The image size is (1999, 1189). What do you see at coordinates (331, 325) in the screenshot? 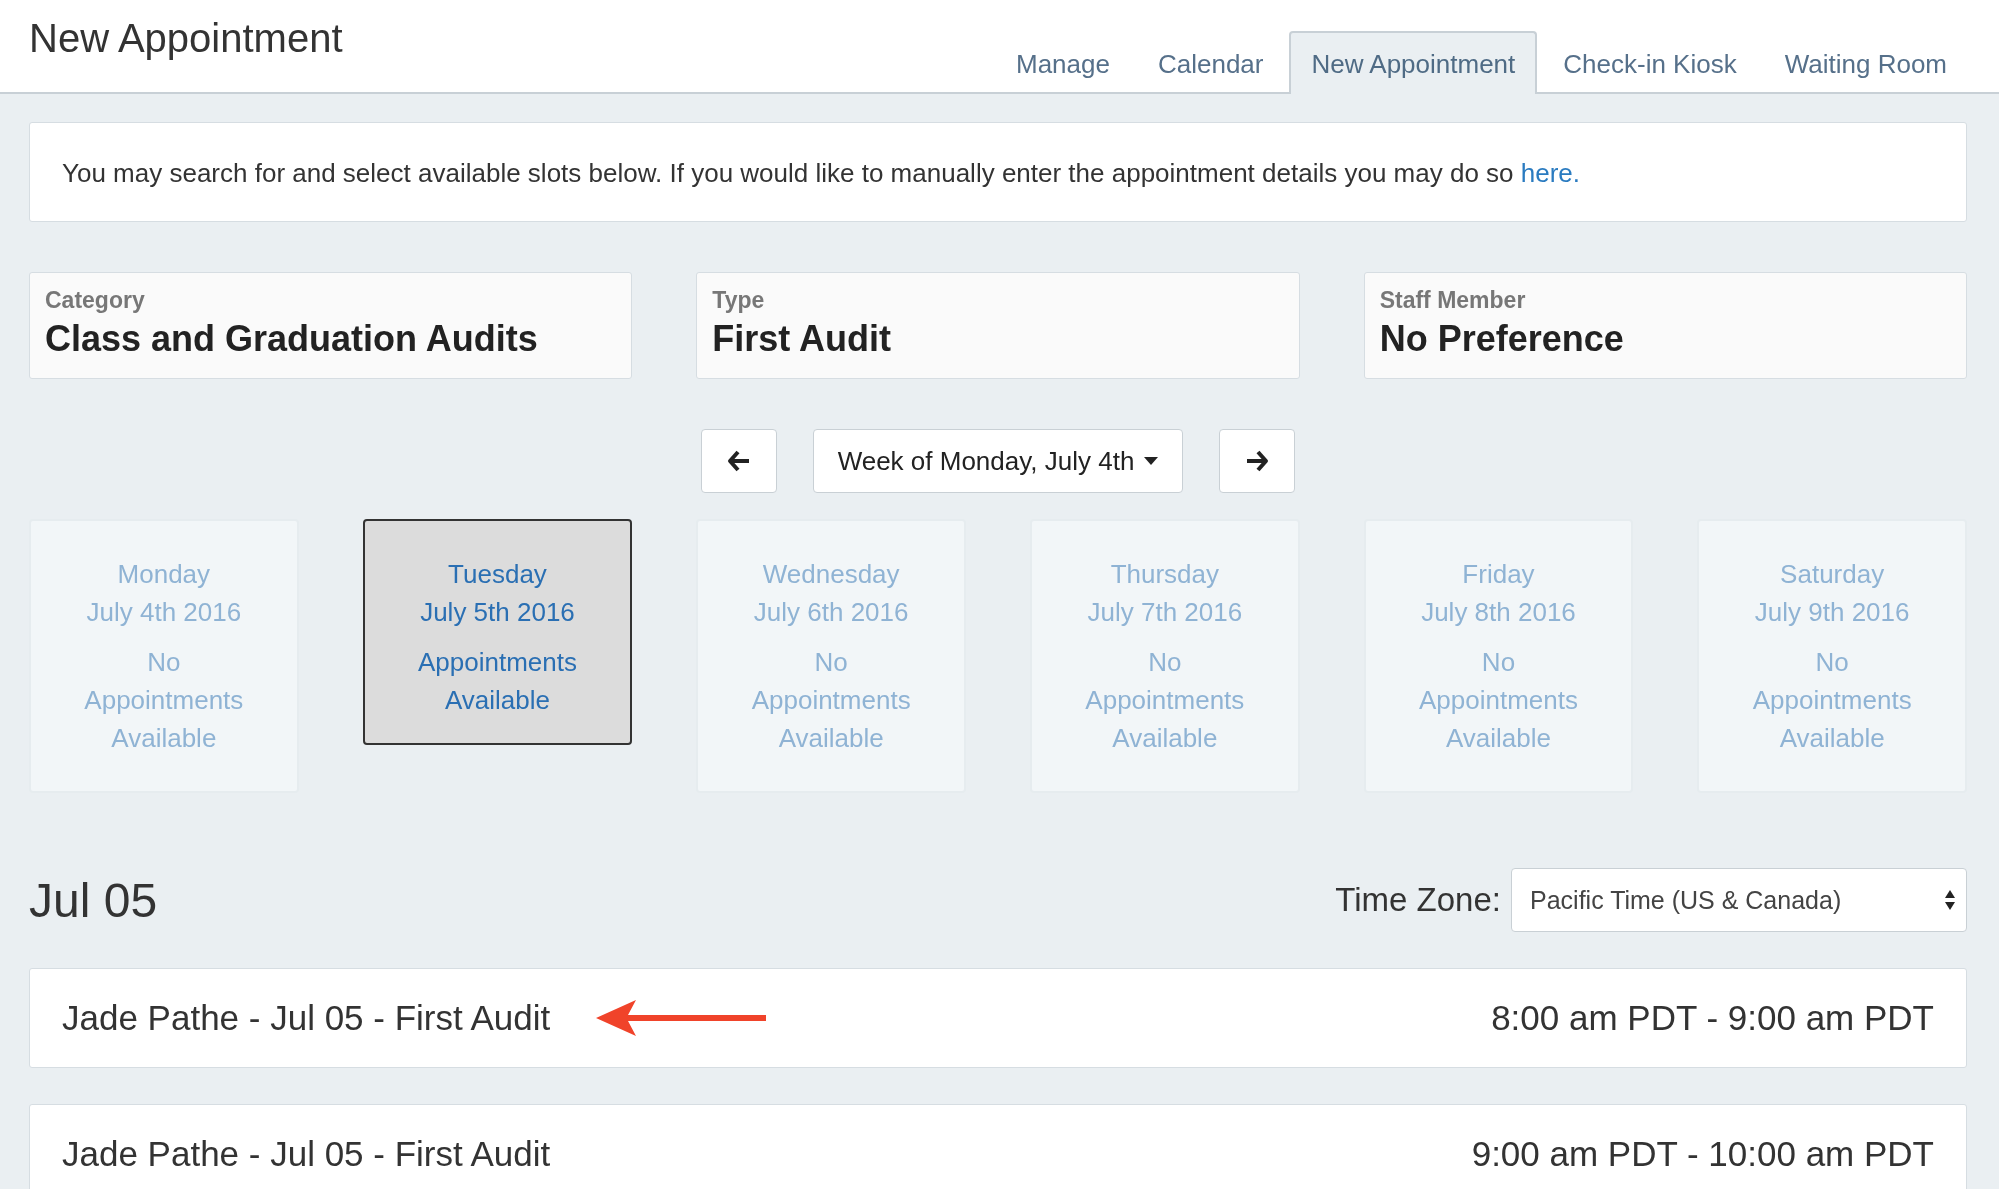
I see `filter-select: Category Class and Graduation Audits` at bounding box center [331, 325].